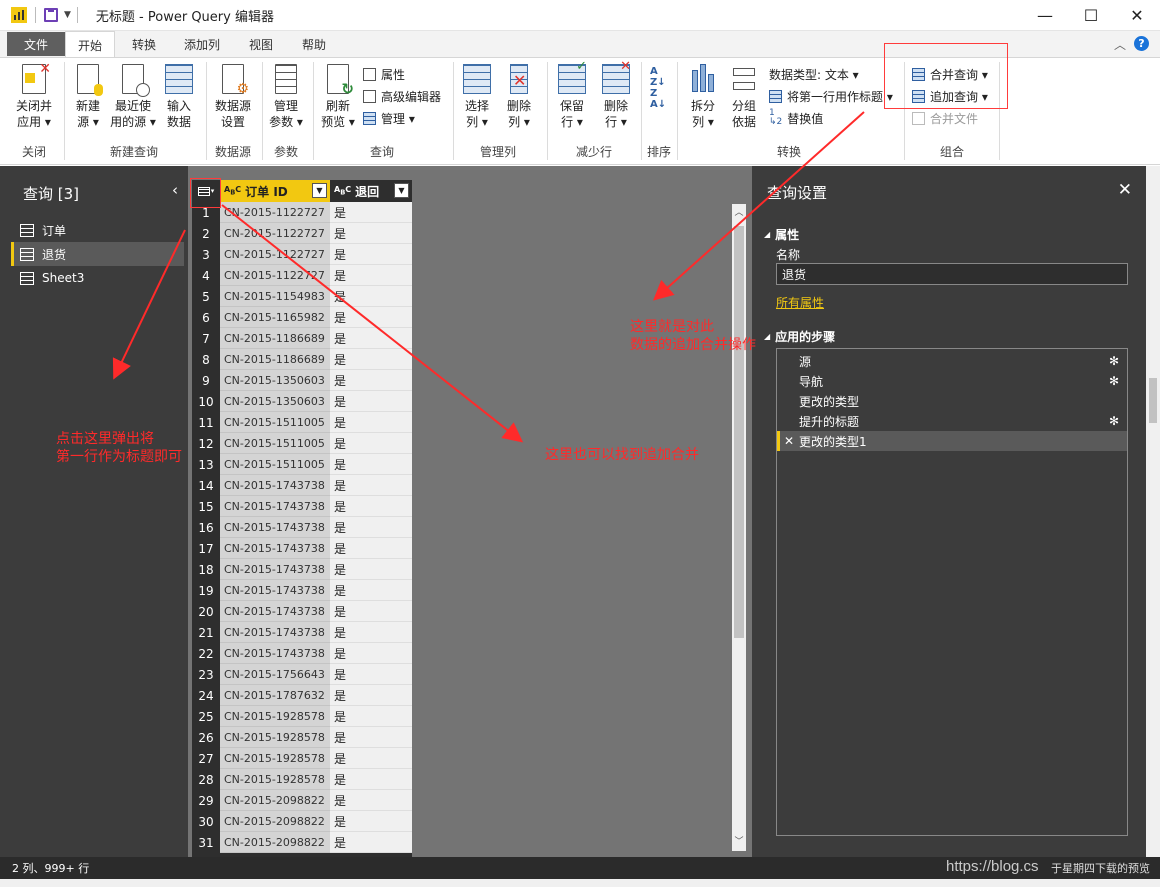  Describe the element at coordinates (36, 44) in the screenshot. I see `tab-file: 文件` at that location.